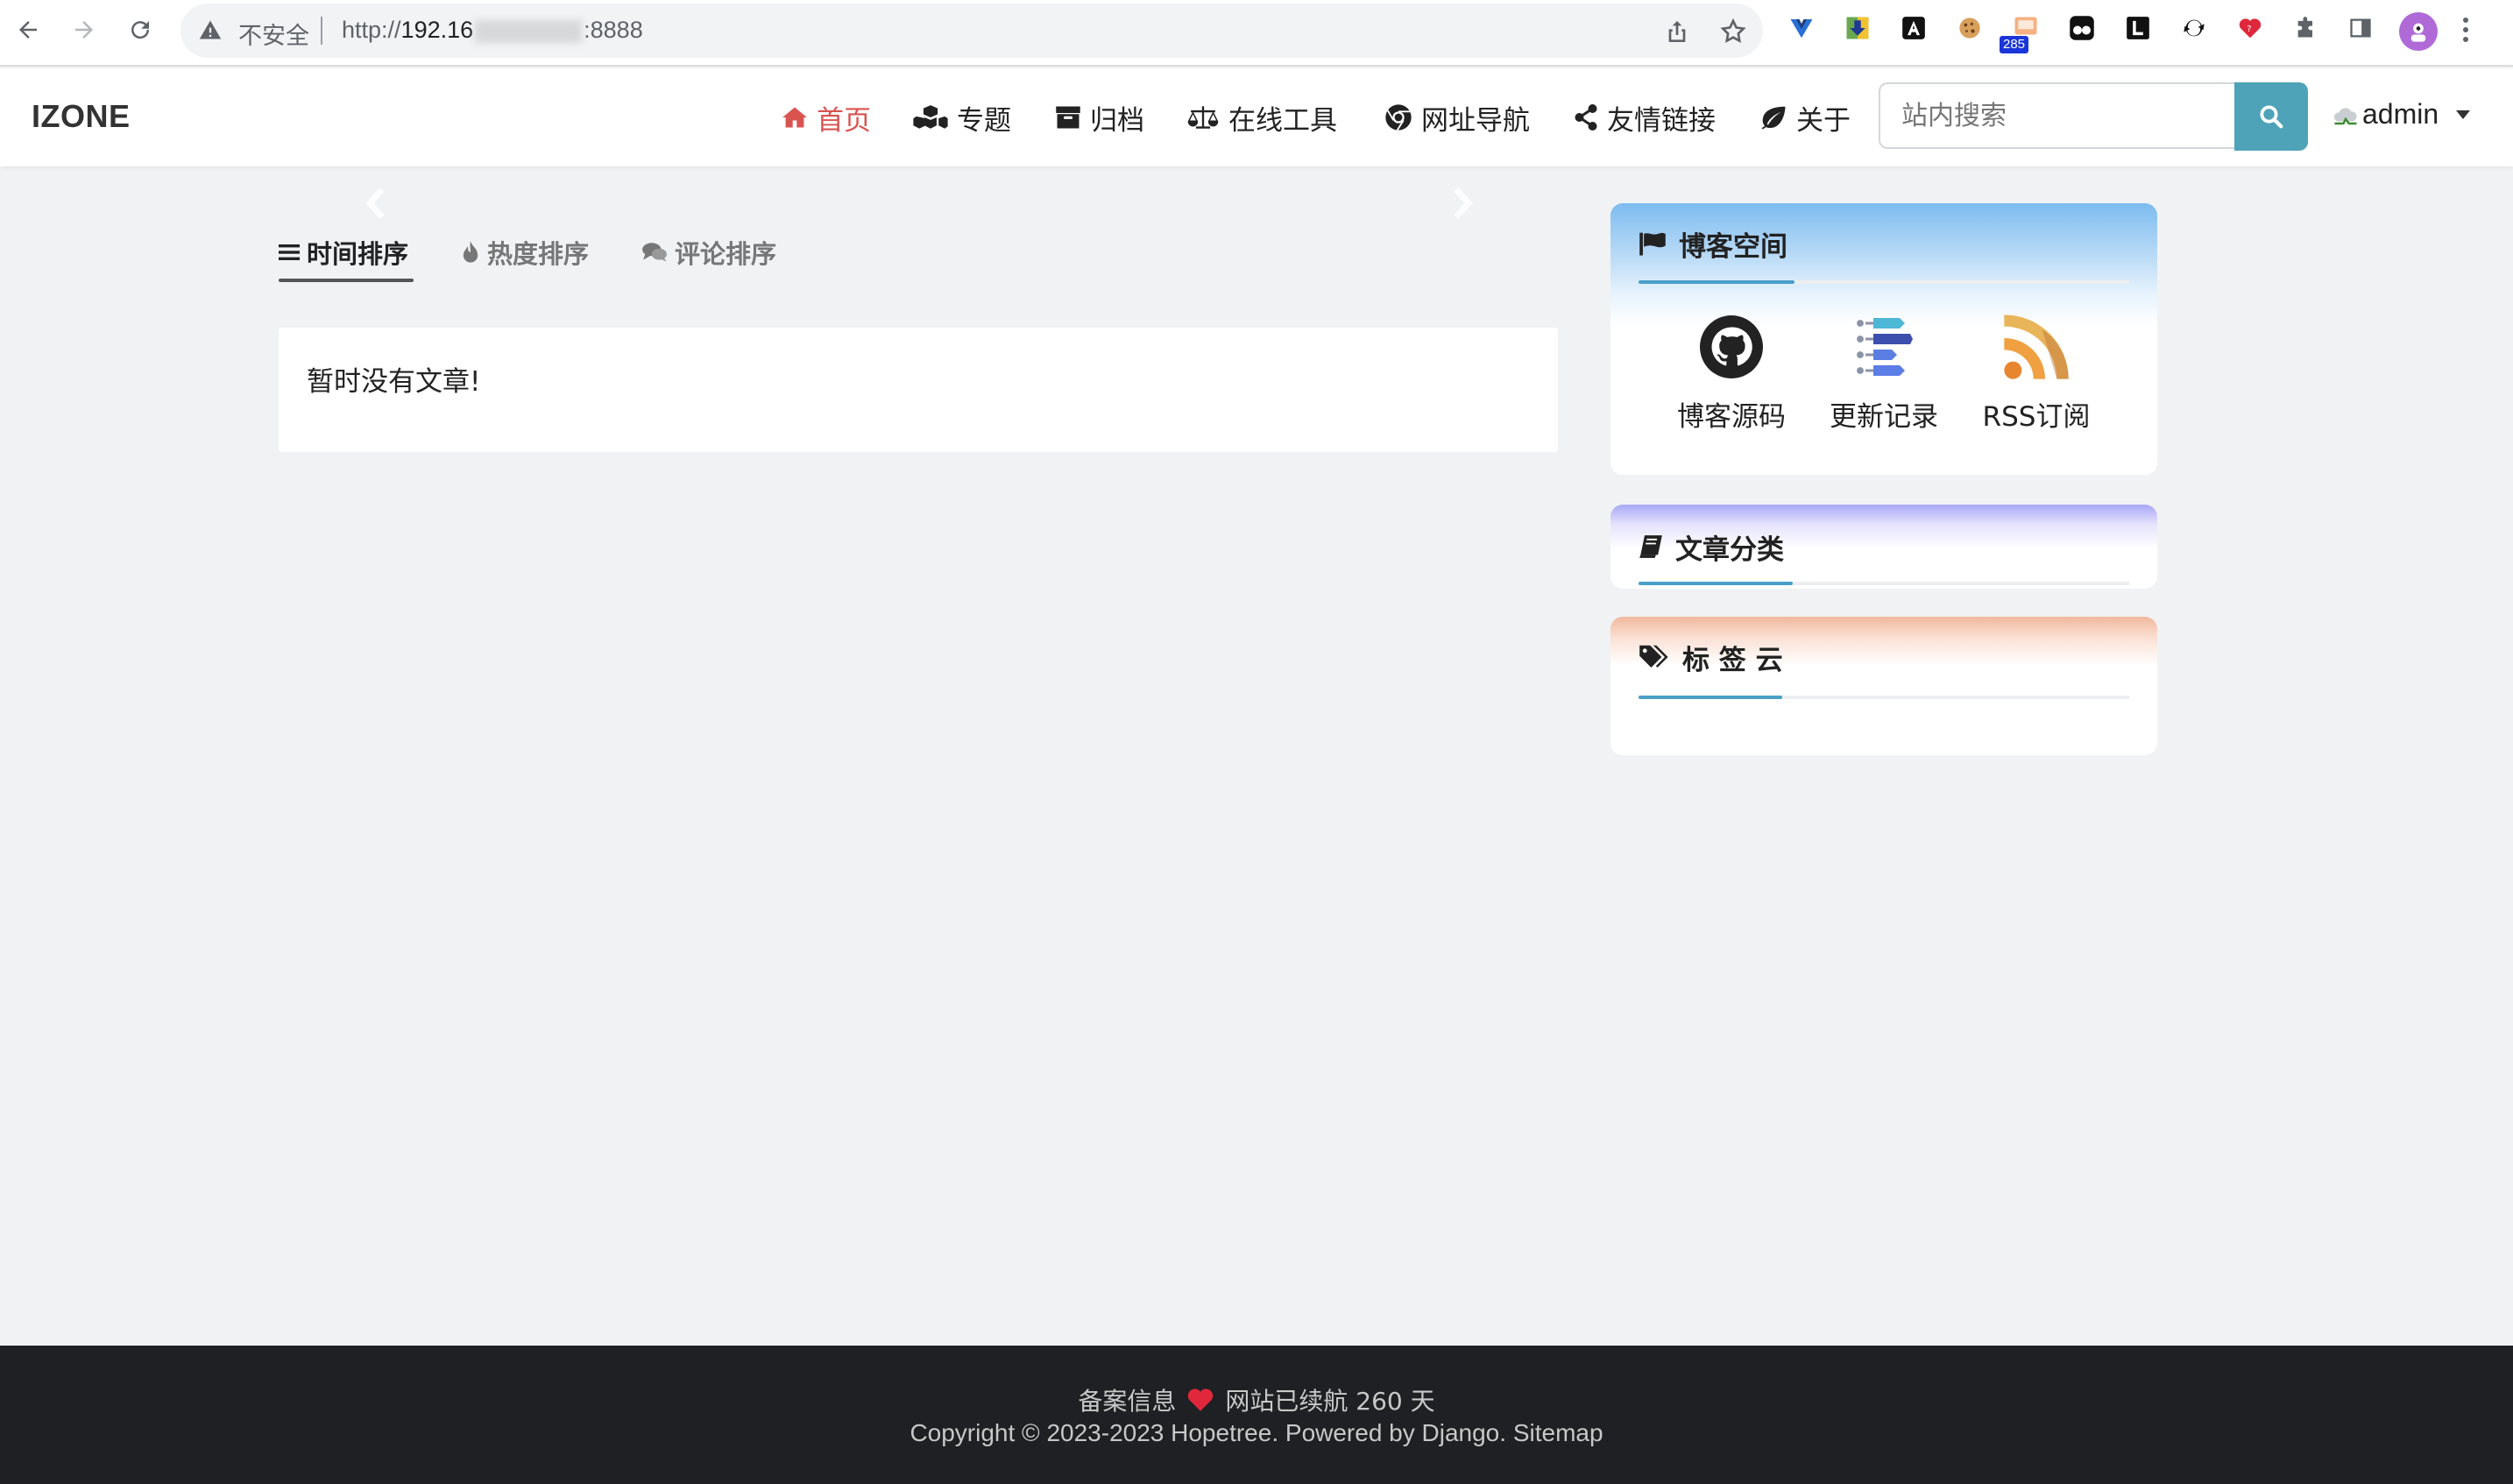 This screenshot has width=2513, height=1484. What do you see at coordinates (1068, 118) in the screenshot?
I see `archive-icon` at bounding box center [1068, 118].